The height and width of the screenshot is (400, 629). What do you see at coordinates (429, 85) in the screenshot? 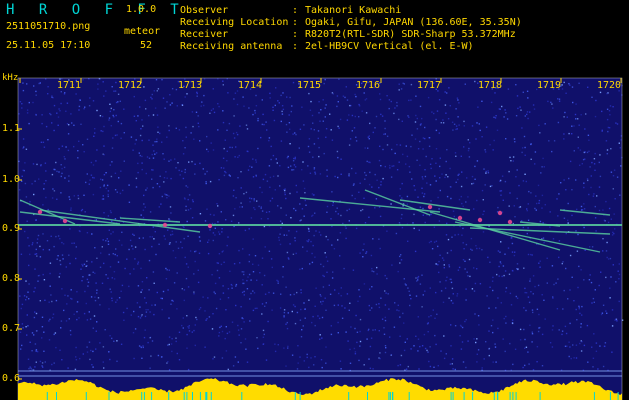
I see `x-tick-label: 1717` at bounding box center [429, 85].